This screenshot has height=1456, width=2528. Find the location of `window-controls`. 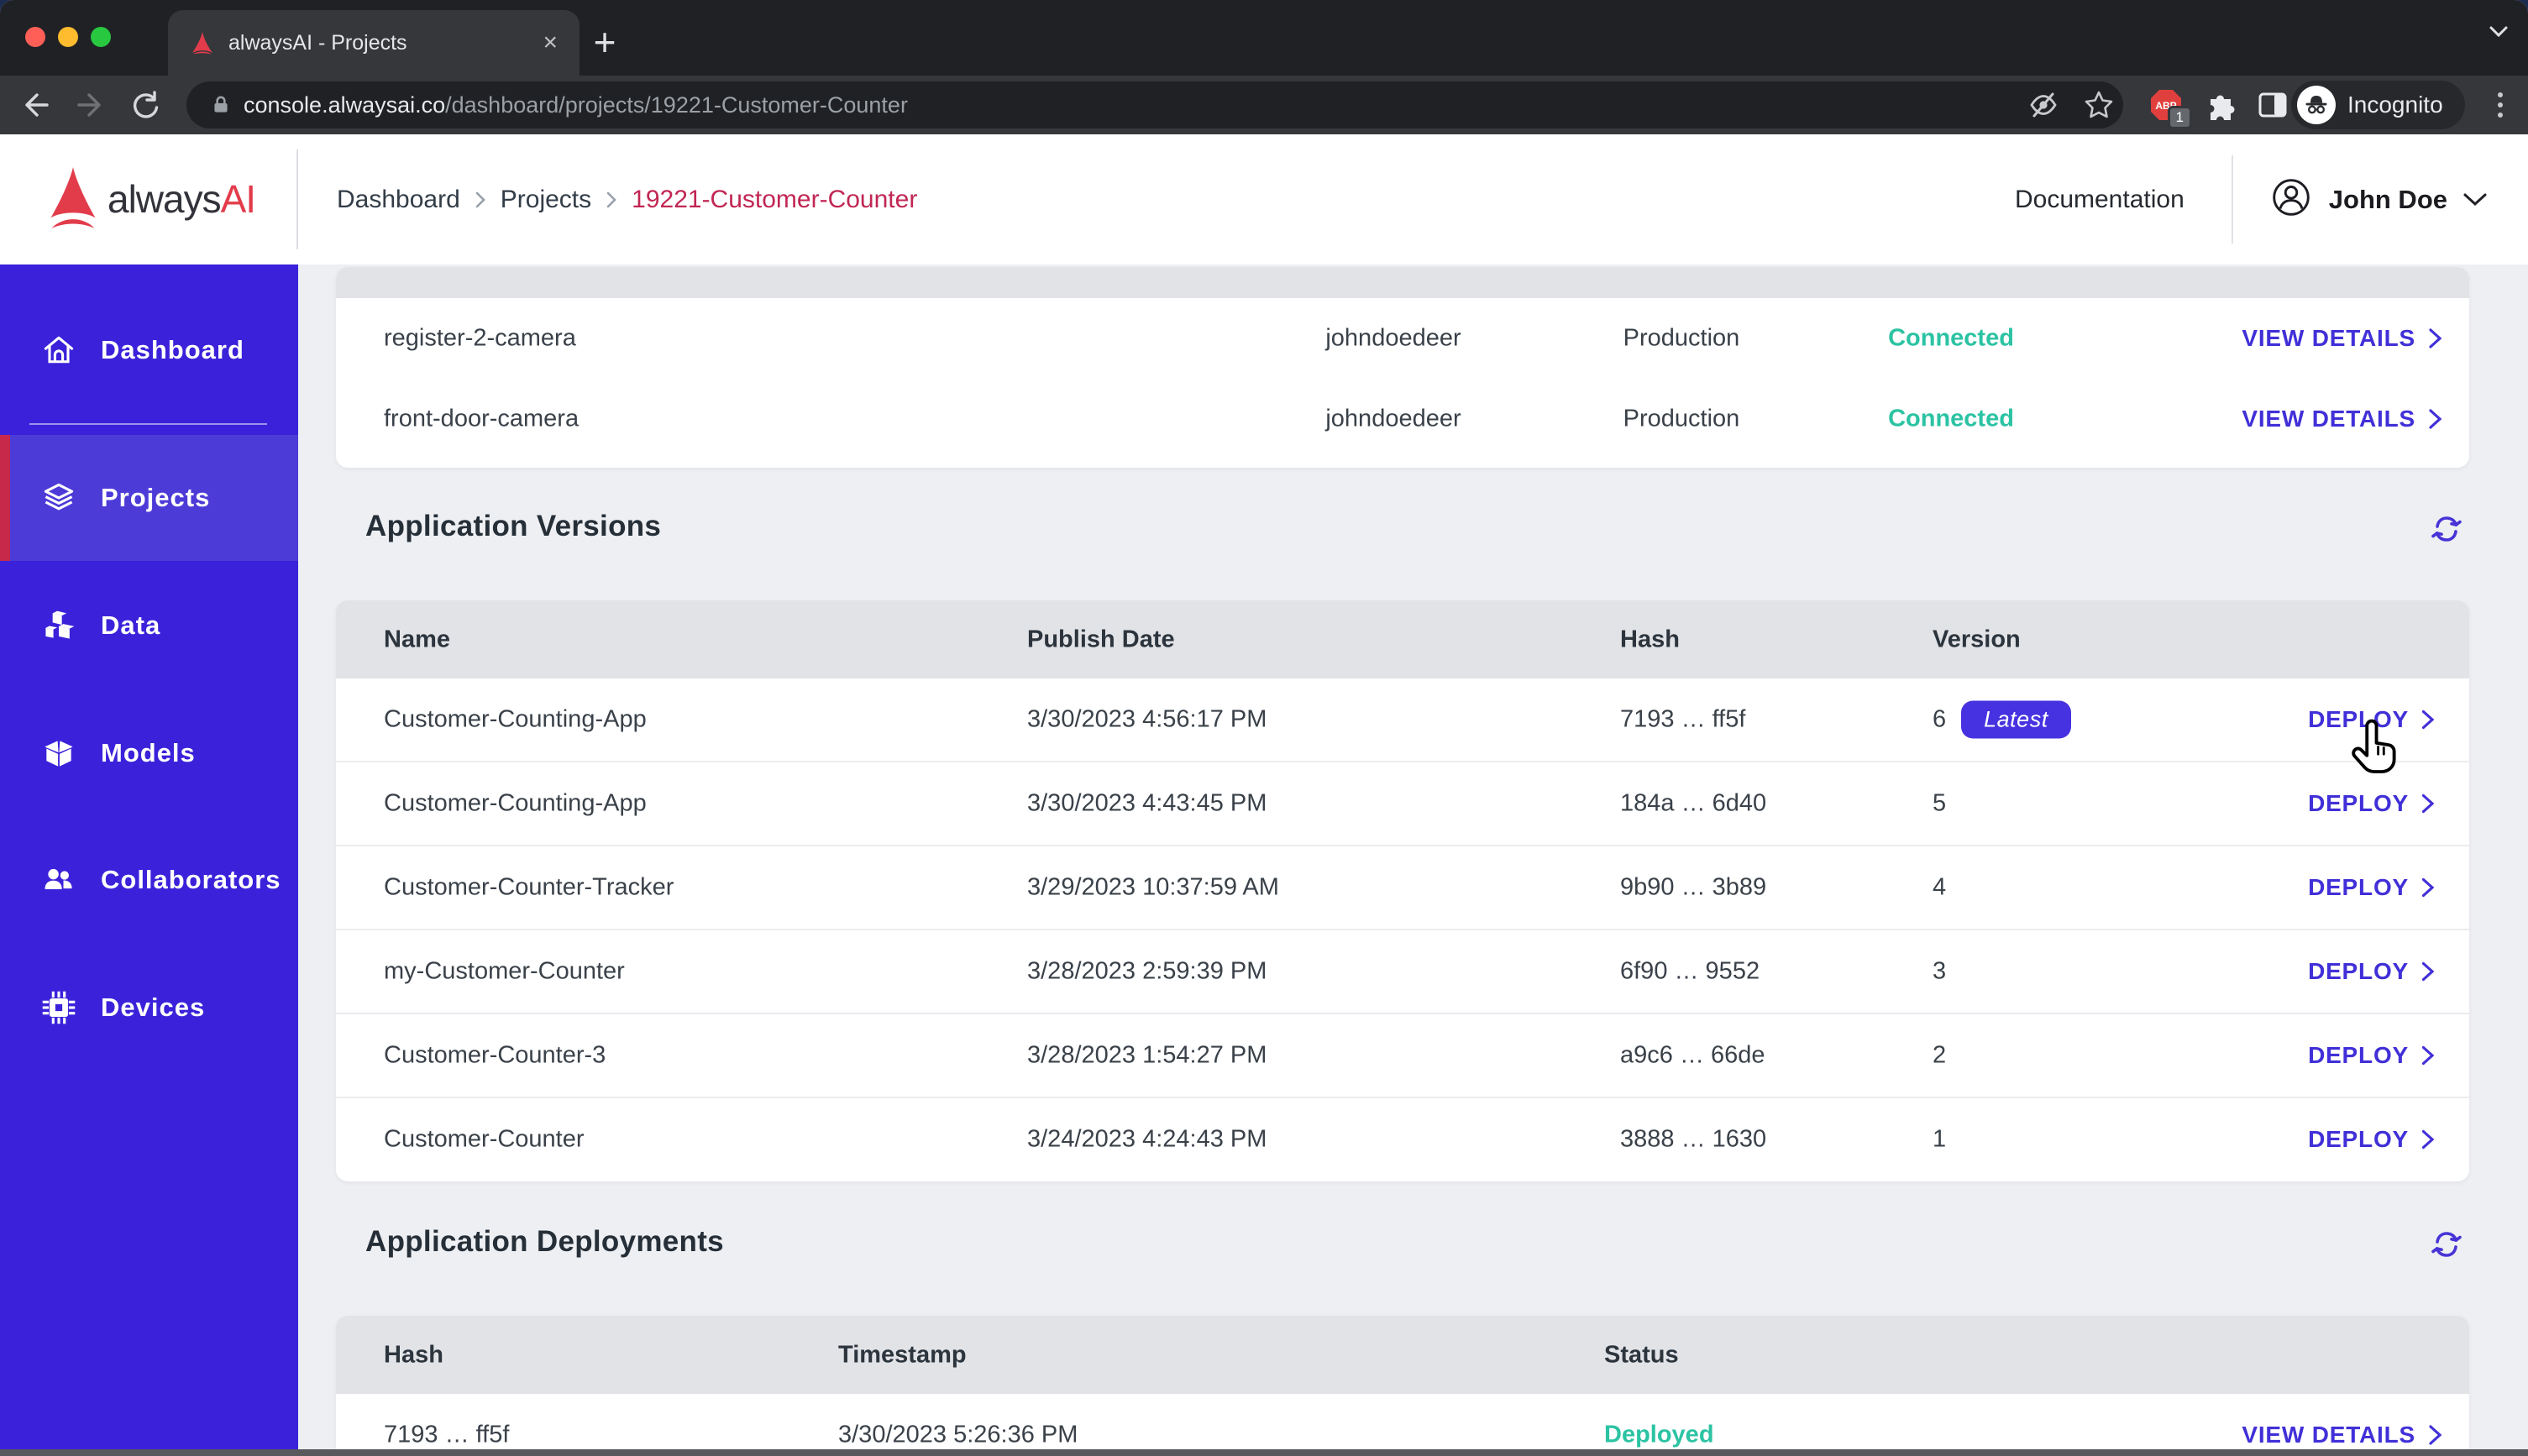

window-controls is located at coordinates (68, 37).